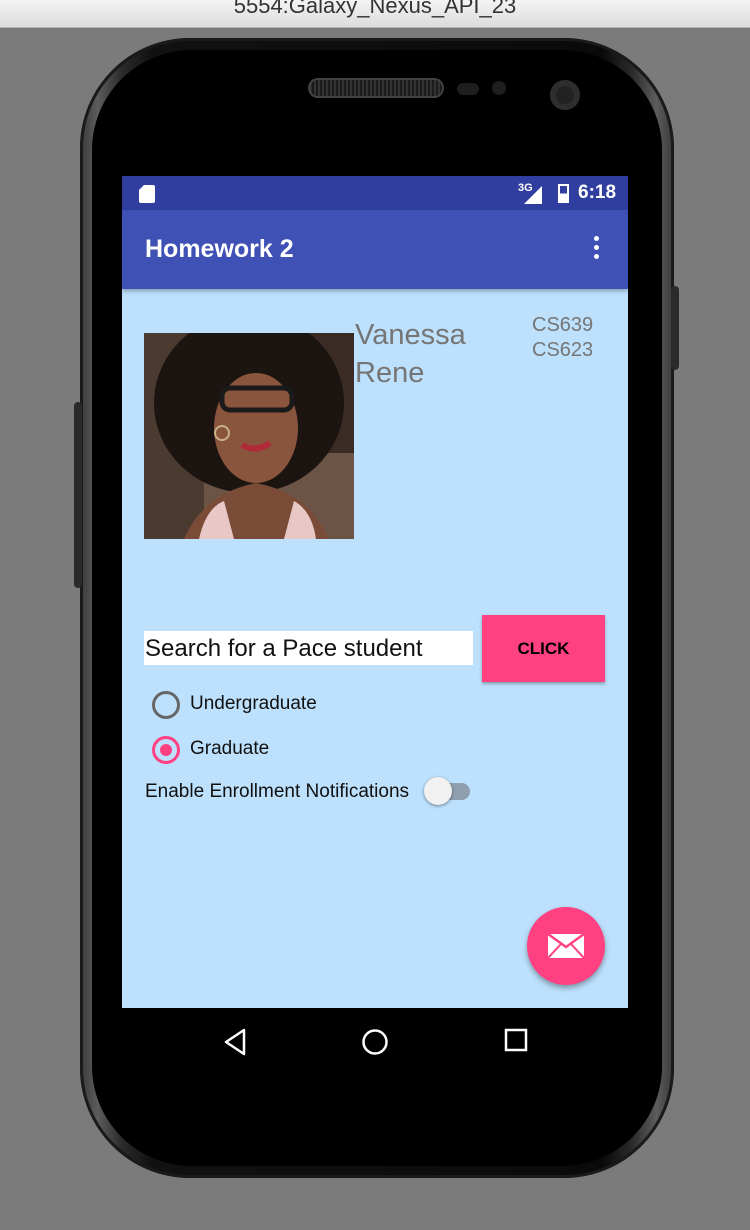 The width and height of the screenshot is (750, 1230). I want to click on app-bar: Homework 2, so click(375, 249).